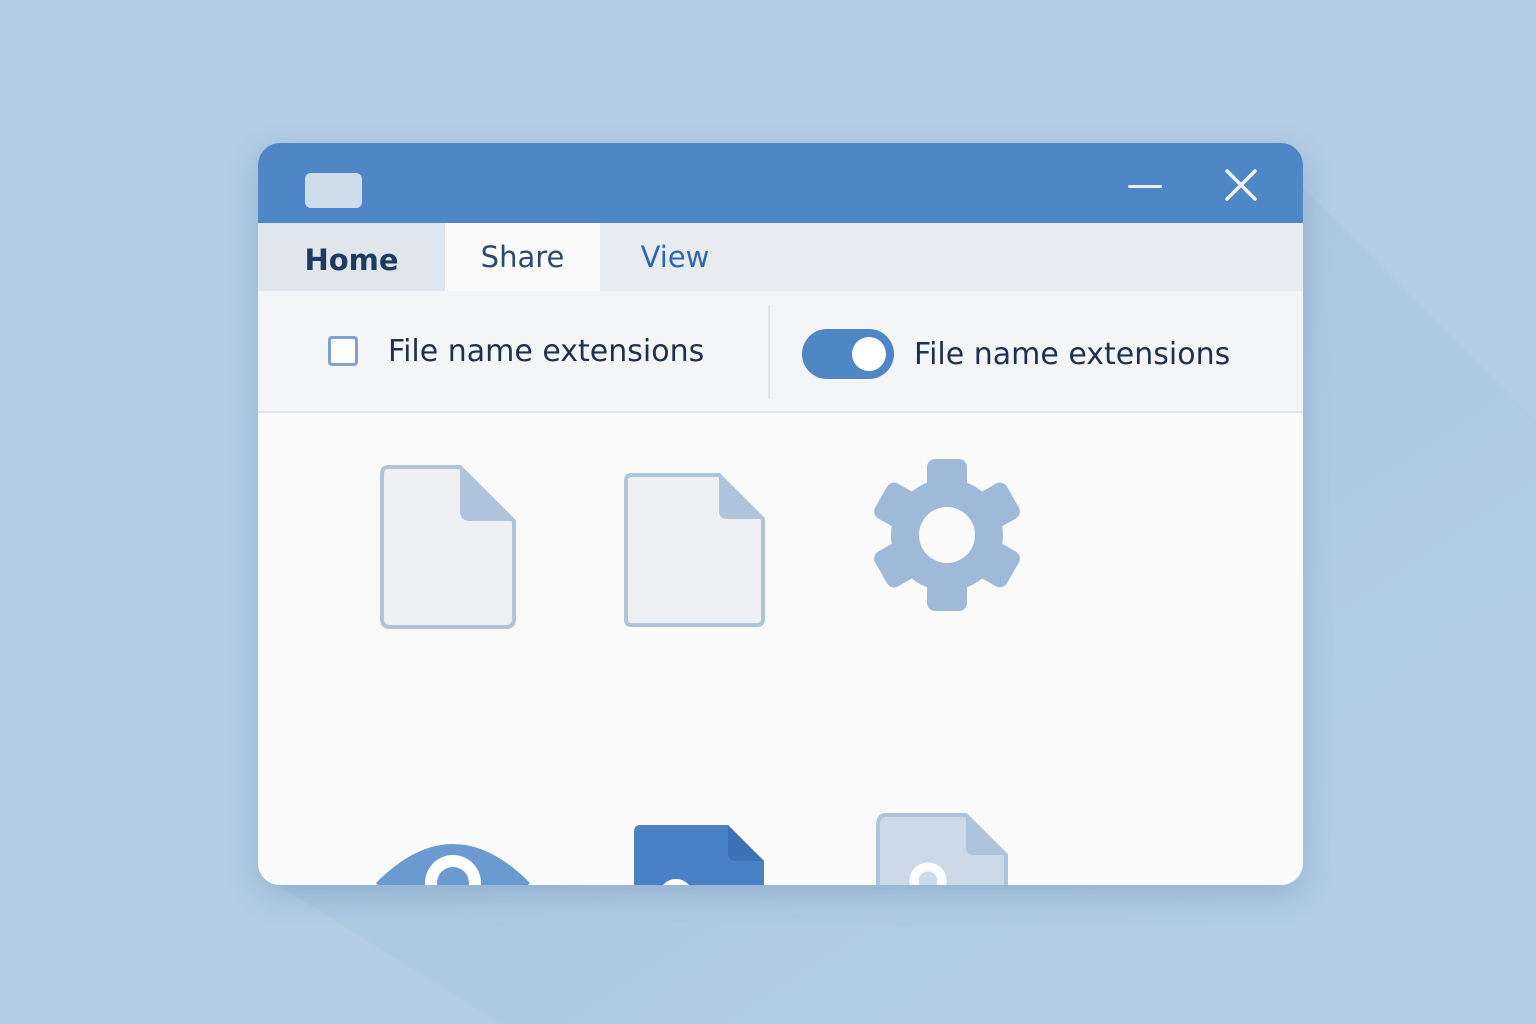 The height and width of the screenshot is (1024, 1536). I want to click on app-icon, so click(333, 190).